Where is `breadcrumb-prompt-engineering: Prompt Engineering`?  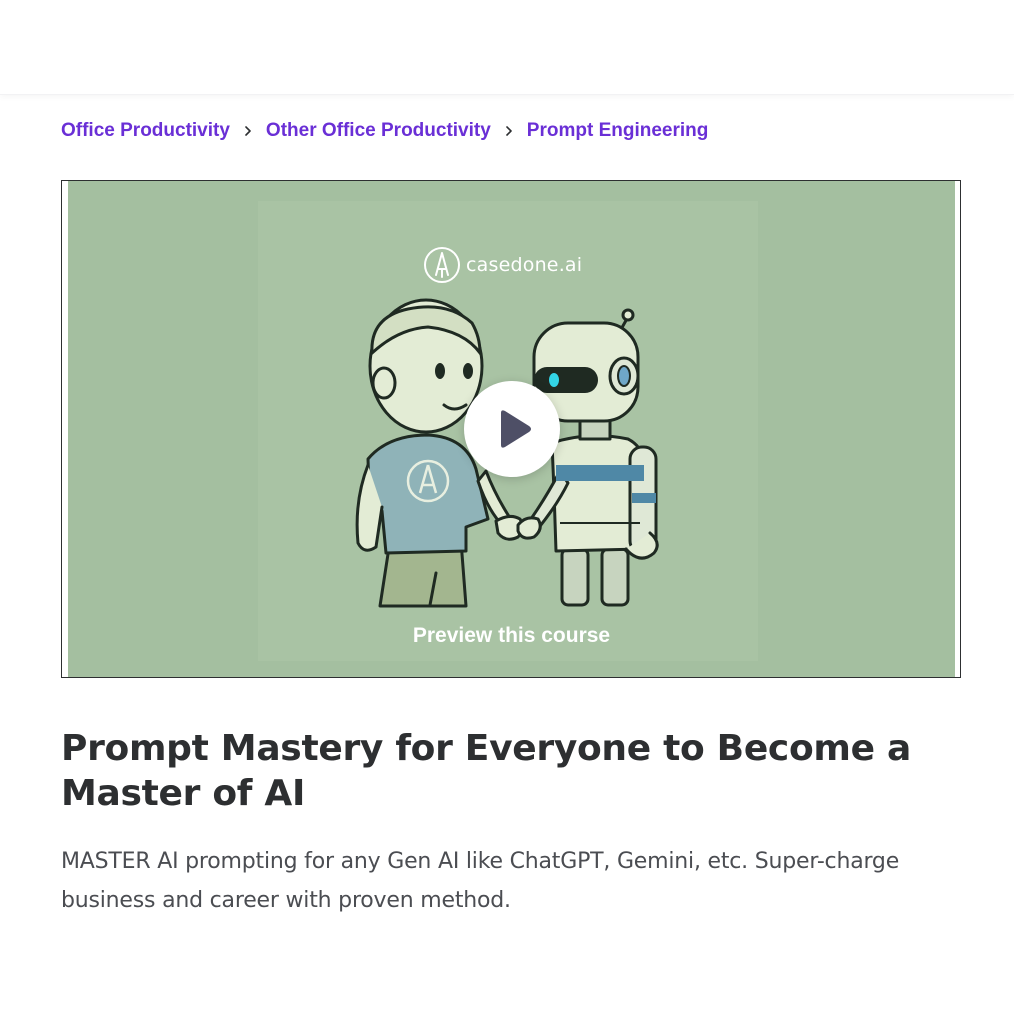 breadcrumb-prompt-engineering: Prompt Engineering is located at coordinates (618, 131).